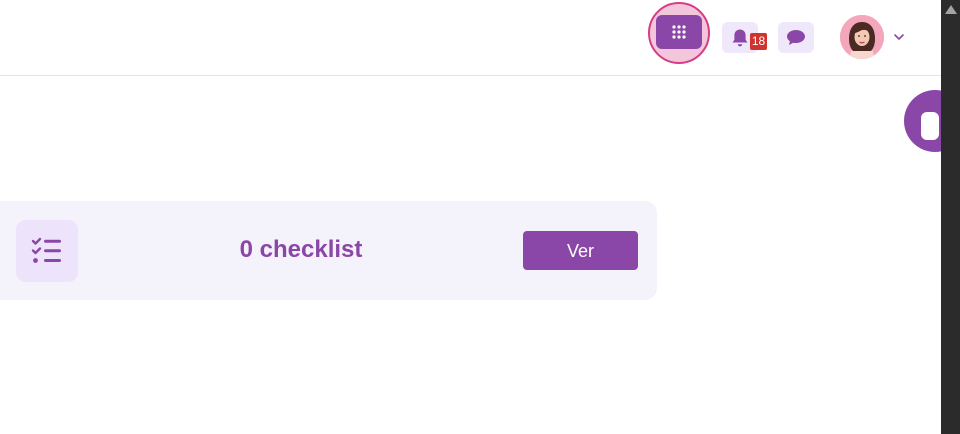 The height and width of the screenshot is (434, 960). I want to click on apps-menu-button, so click(679, 32).